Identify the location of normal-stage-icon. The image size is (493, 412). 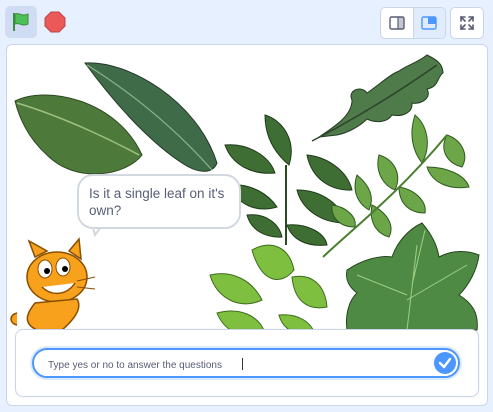
(429, 23).